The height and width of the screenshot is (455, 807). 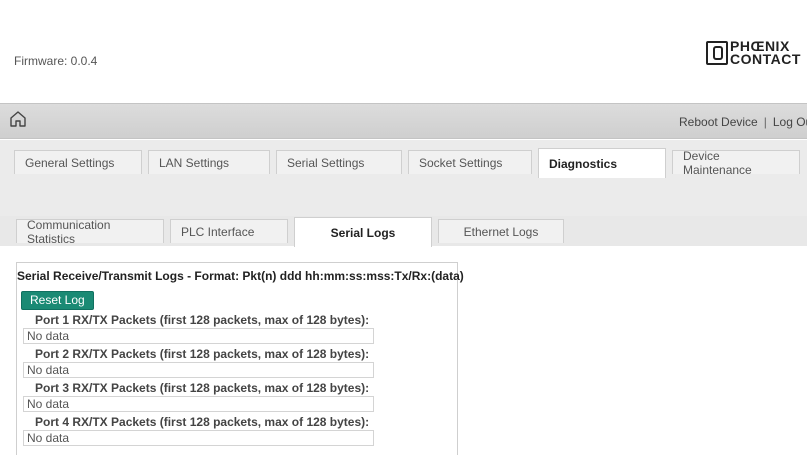 I want to click on tab-ethernet-logs: Ethernet Logs, so click(x=501, y=231).